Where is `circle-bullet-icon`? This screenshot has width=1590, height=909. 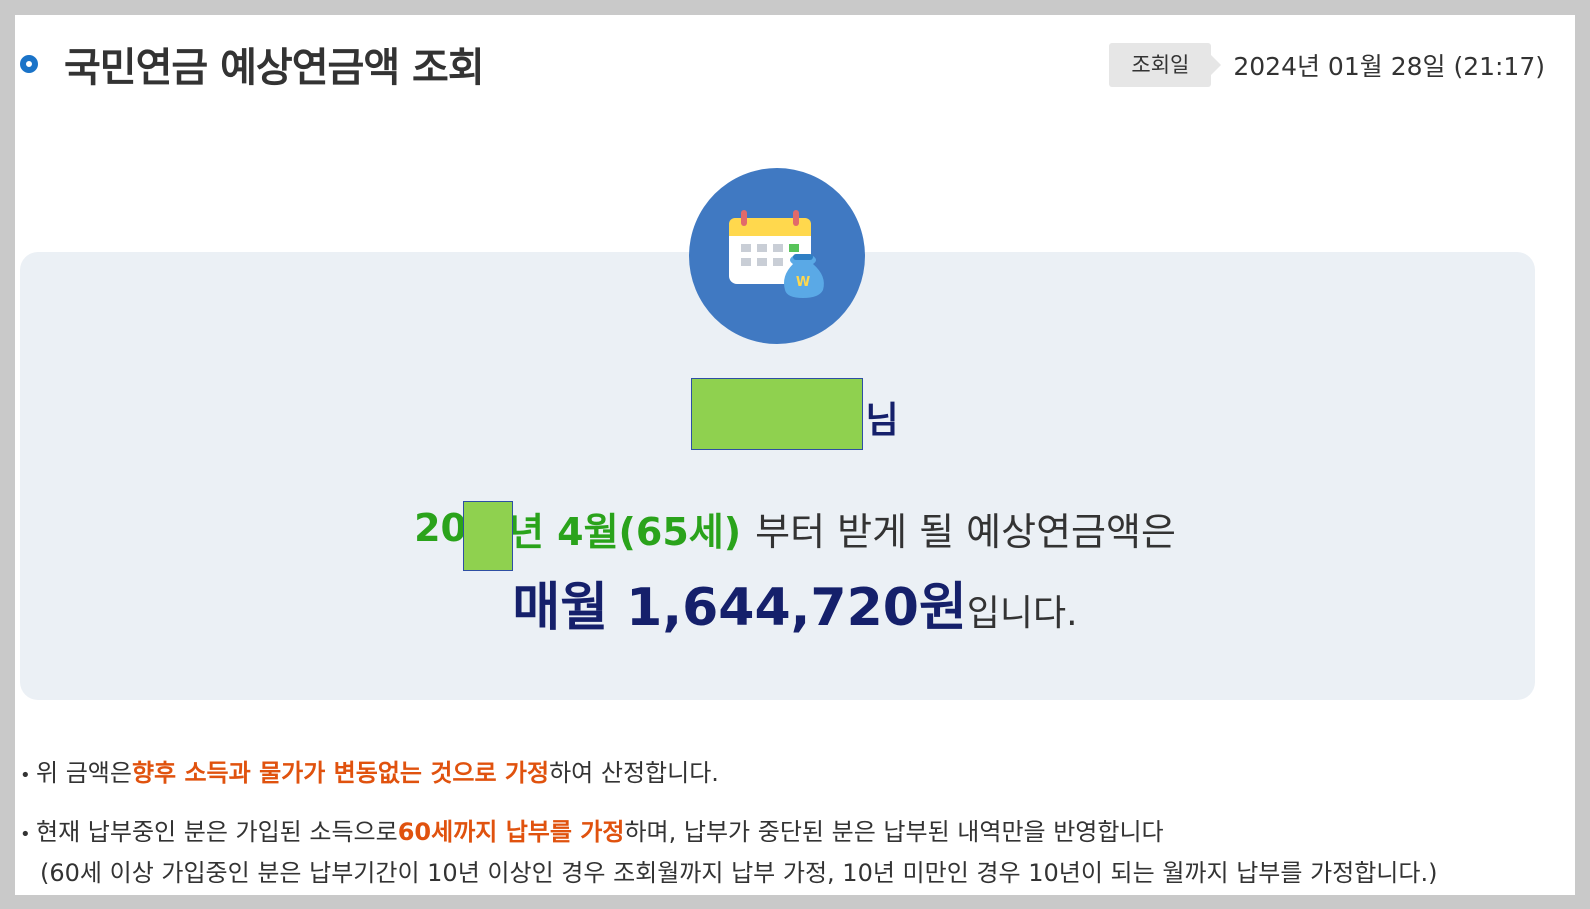
circle-bullet-icon is located at coordinates (29, 64).